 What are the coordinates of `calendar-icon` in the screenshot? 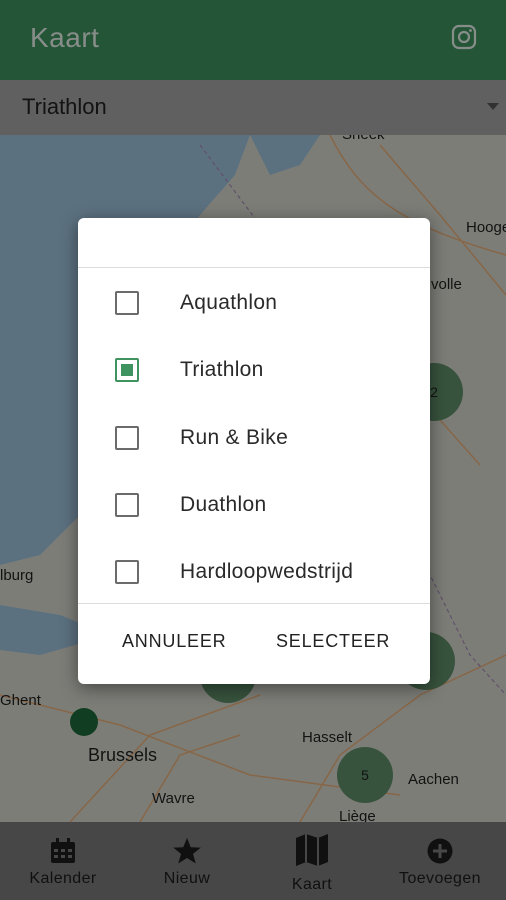 It's located at (63, 850).